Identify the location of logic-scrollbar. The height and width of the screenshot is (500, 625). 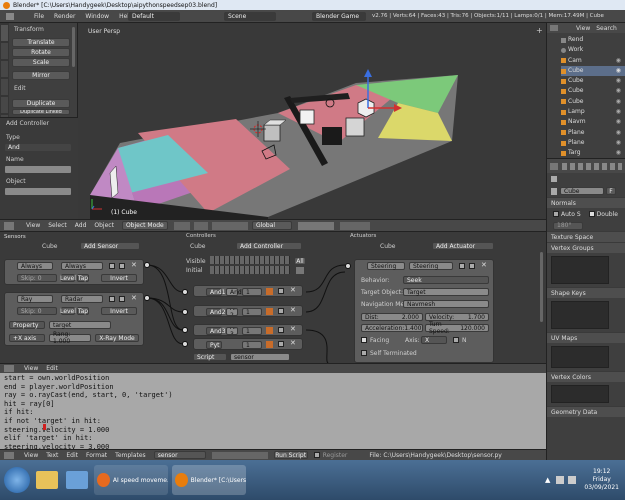
(541, 287).